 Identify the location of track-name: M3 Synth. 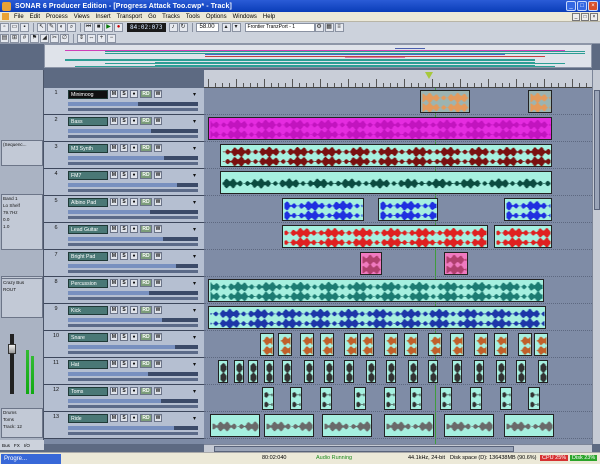
(88, 148).